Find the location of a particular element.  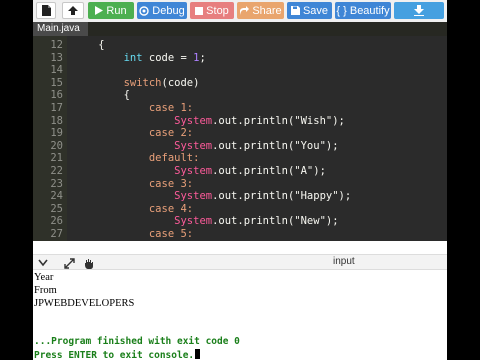

code-text: case 5: is located at coordinates (133, 234).